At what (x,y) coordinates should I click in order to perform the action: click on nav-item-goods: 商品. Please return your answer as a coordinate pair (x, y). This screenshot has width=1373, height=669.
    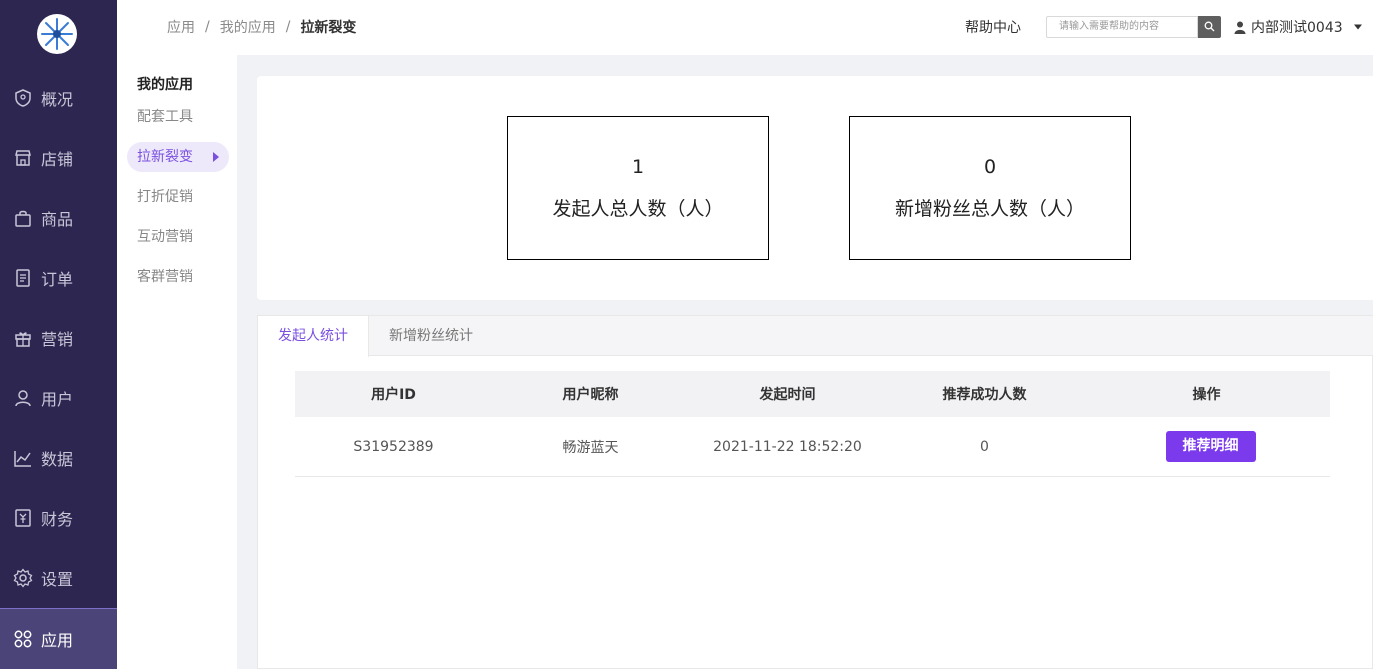
    Looking at the image, I should click on (58, 218).